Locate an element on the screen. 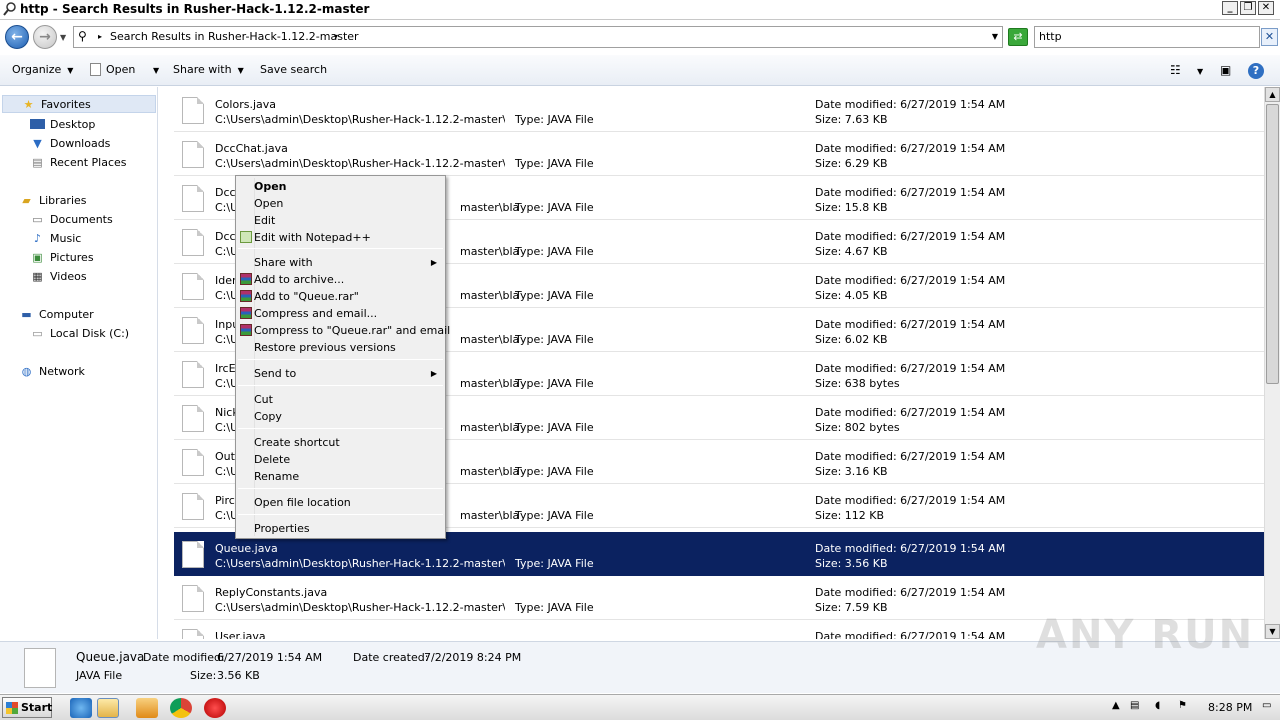  menu-send-to: Send to ▶ is located at coordinates (340, 373).